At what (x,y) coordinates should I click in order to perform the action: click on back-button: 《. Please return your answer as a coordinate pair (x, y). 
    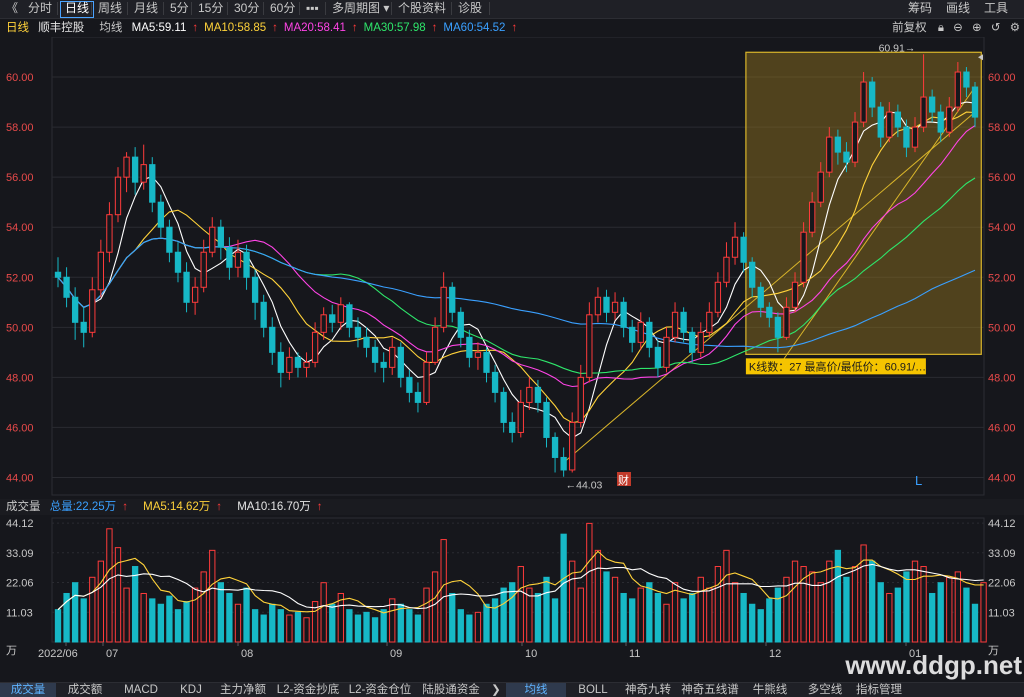
    Looking at the image, I should click on (12, 8).